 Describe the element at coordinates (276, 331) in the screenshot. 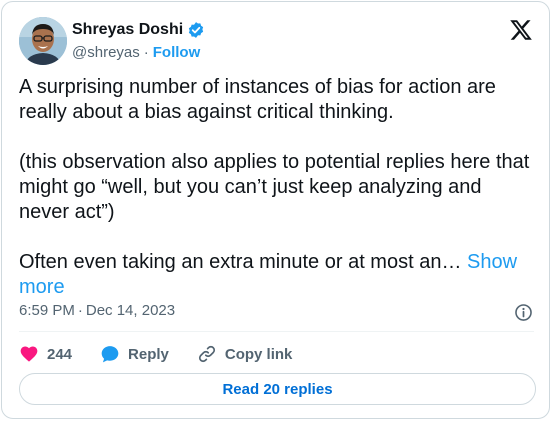

I see `divider` at that location.